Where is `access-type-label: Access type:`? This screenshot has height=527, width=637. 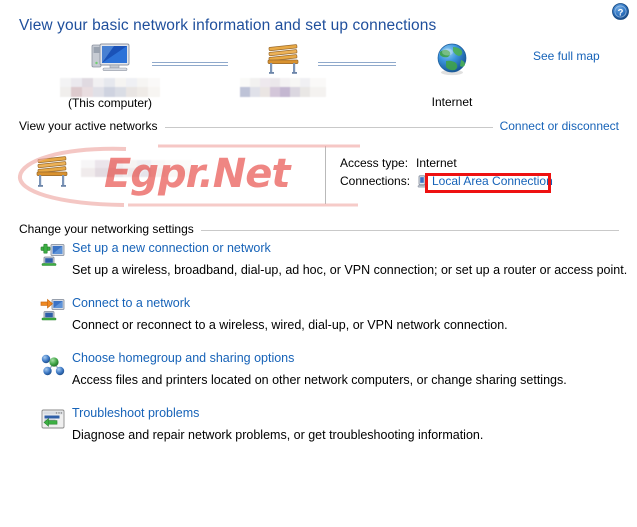 access-type-label: Access type: is located at coordinates (374, 163).